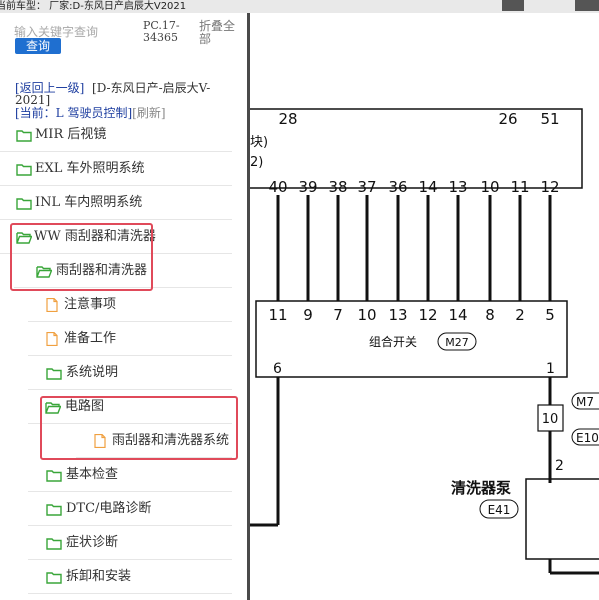 The image size is (599, 600). I want to click on upper-pin-label: 12, so click(549, 187).